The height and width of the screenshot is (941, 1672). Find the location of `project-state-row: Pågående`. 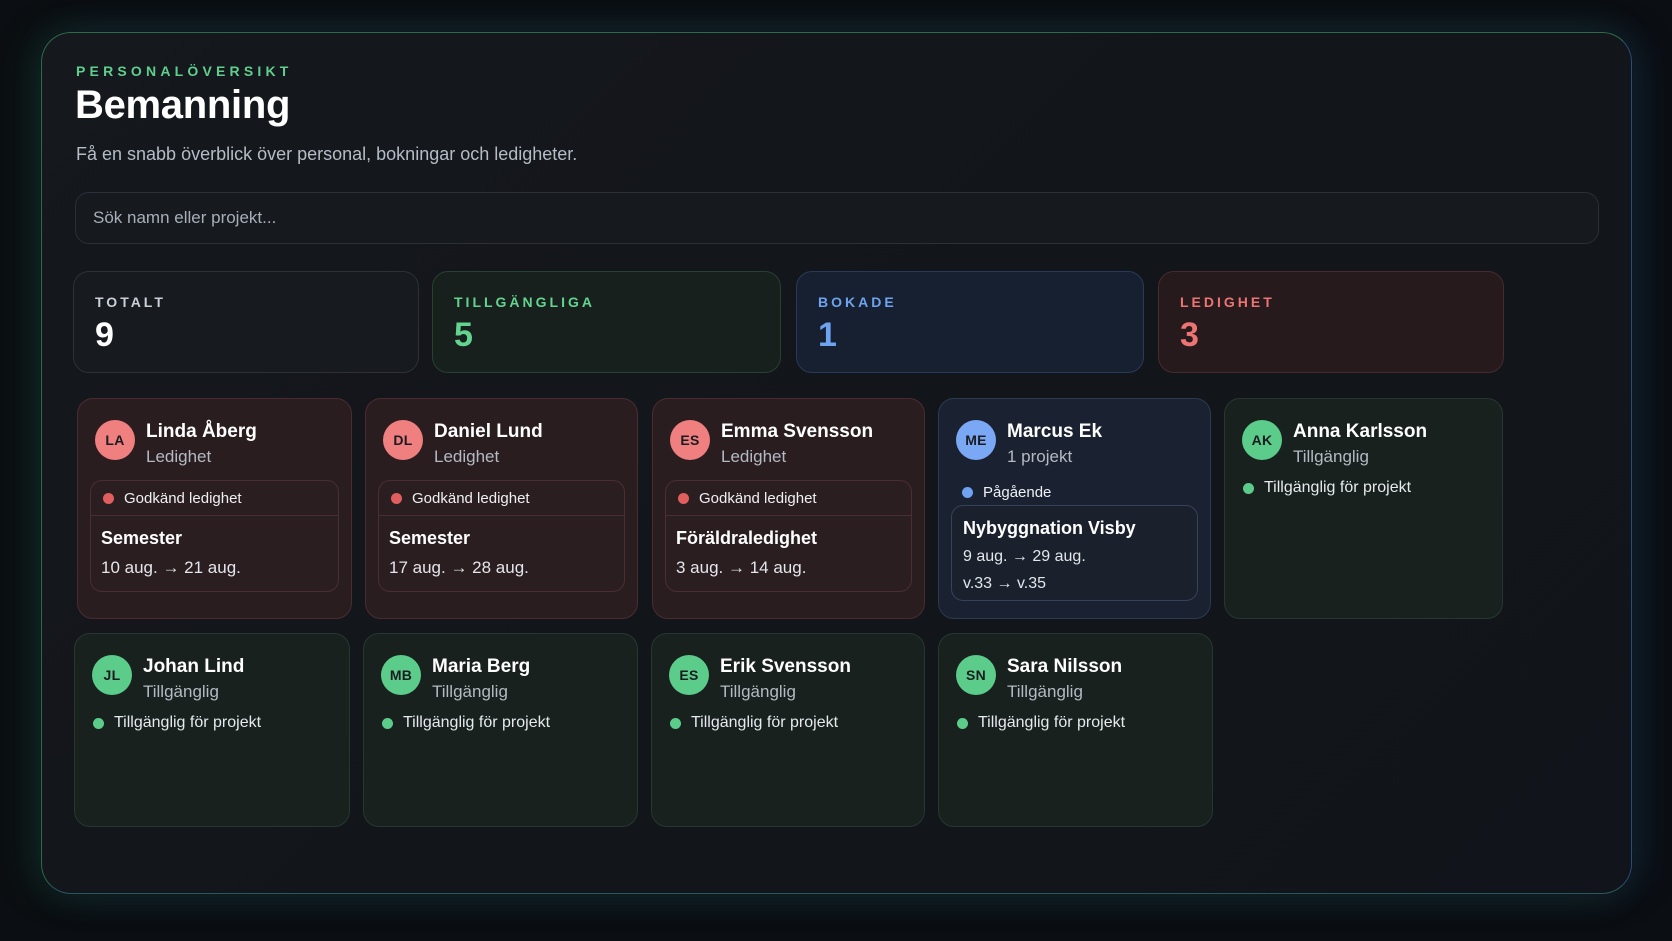

project-state-row: Pågående is located at coordinates (1006, 492).